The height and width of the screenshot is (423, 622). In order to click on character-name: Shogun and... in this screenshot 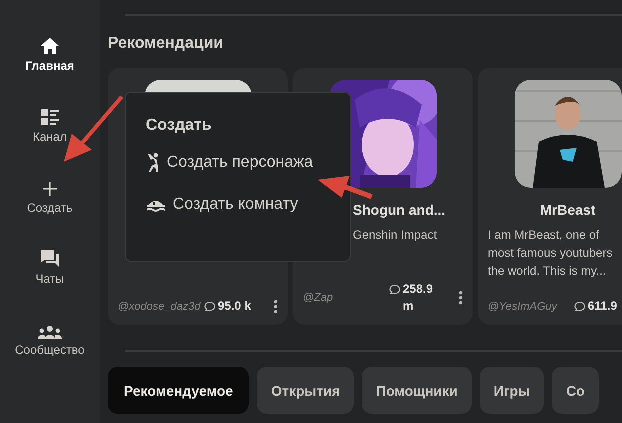, I will do `click(399, 210)`.